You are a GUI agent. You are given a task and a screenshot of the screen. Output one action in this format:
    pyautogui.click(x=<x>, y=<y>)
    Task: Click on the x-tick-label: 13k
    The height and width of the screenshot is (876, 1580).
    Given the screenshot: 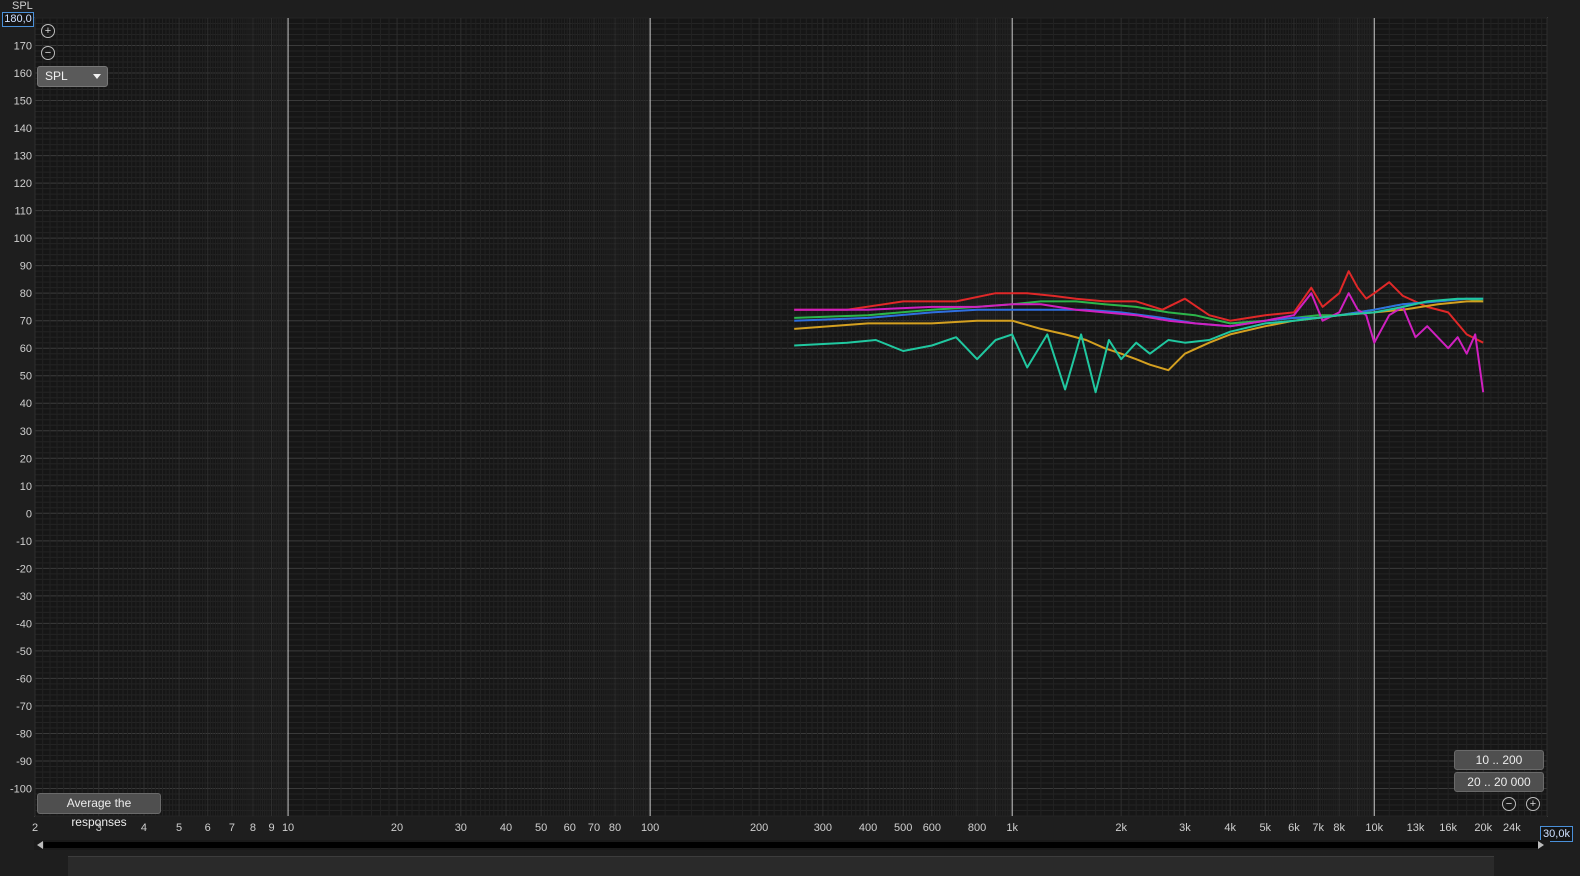 What is the action you would take?
    pyautogui.click(x=1416, y=828)
    